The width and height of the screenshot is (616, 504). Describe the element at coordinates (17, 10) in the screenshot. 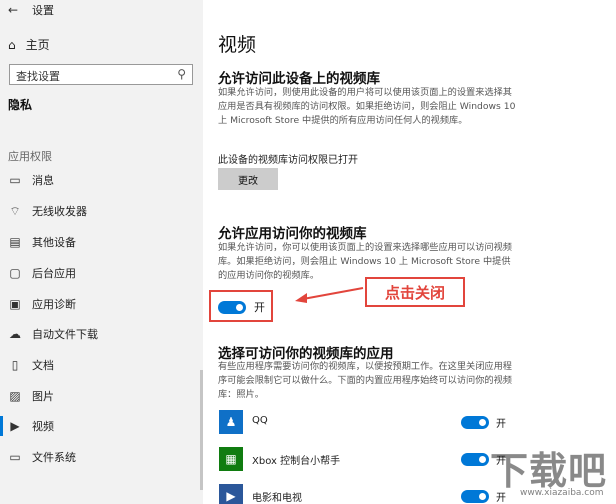

I see `back-arrow-icon: ←` at that location.